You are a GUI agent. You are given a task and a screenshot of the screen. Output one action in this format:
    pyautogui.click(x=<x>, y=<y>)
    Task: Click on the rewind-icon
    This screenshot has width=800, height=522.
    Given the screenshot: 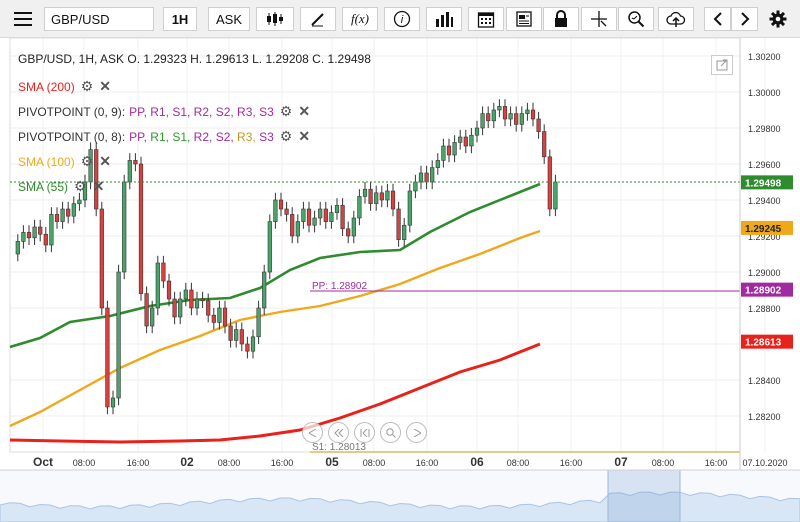 What is the action you would take?
    pyautogui.click(x=338, y=432)
    